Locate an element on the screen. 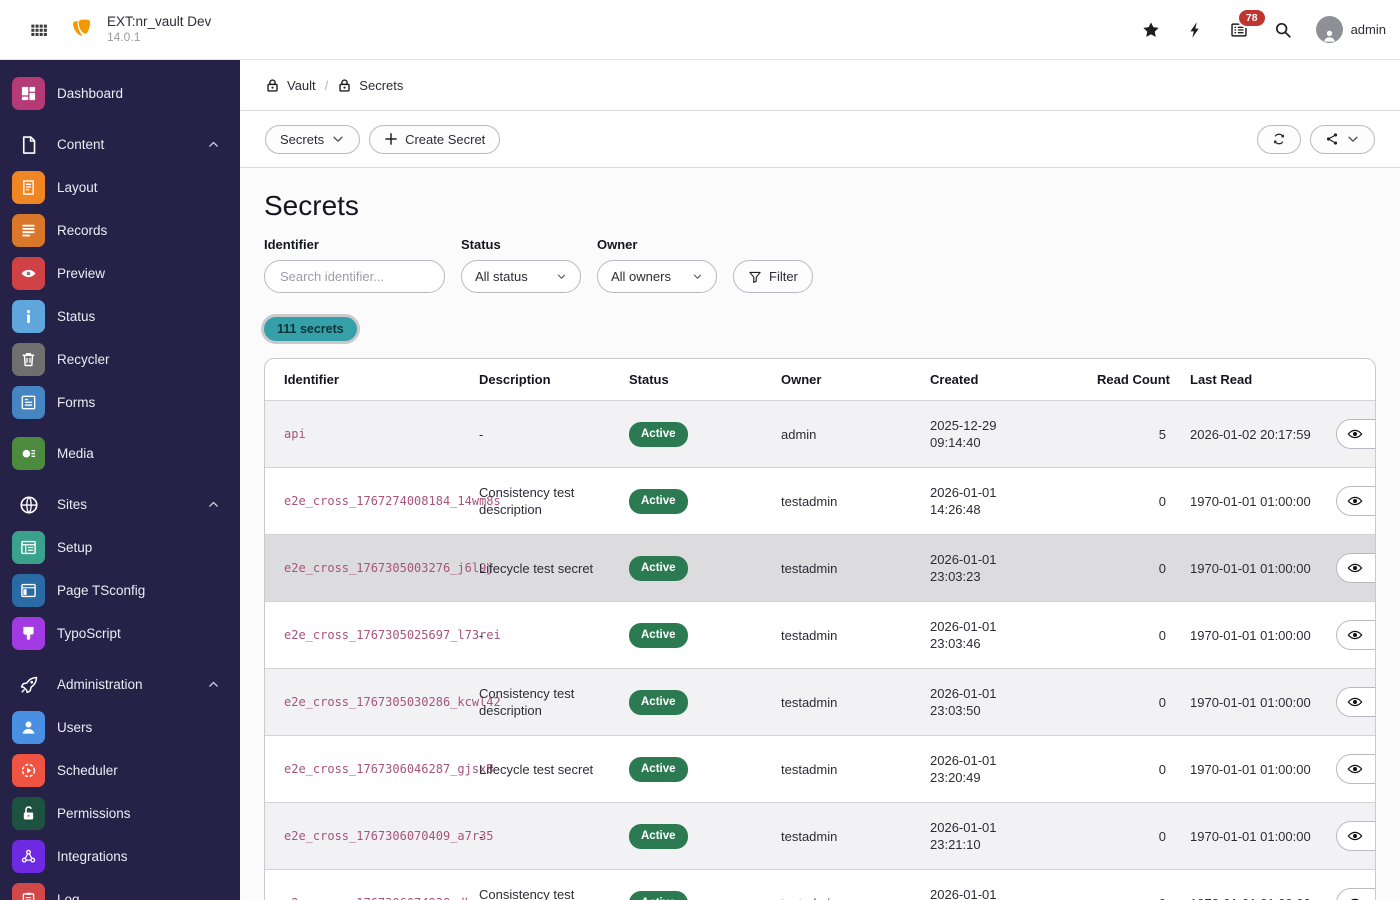  module-menu-button is located at coordinates (39, 30).